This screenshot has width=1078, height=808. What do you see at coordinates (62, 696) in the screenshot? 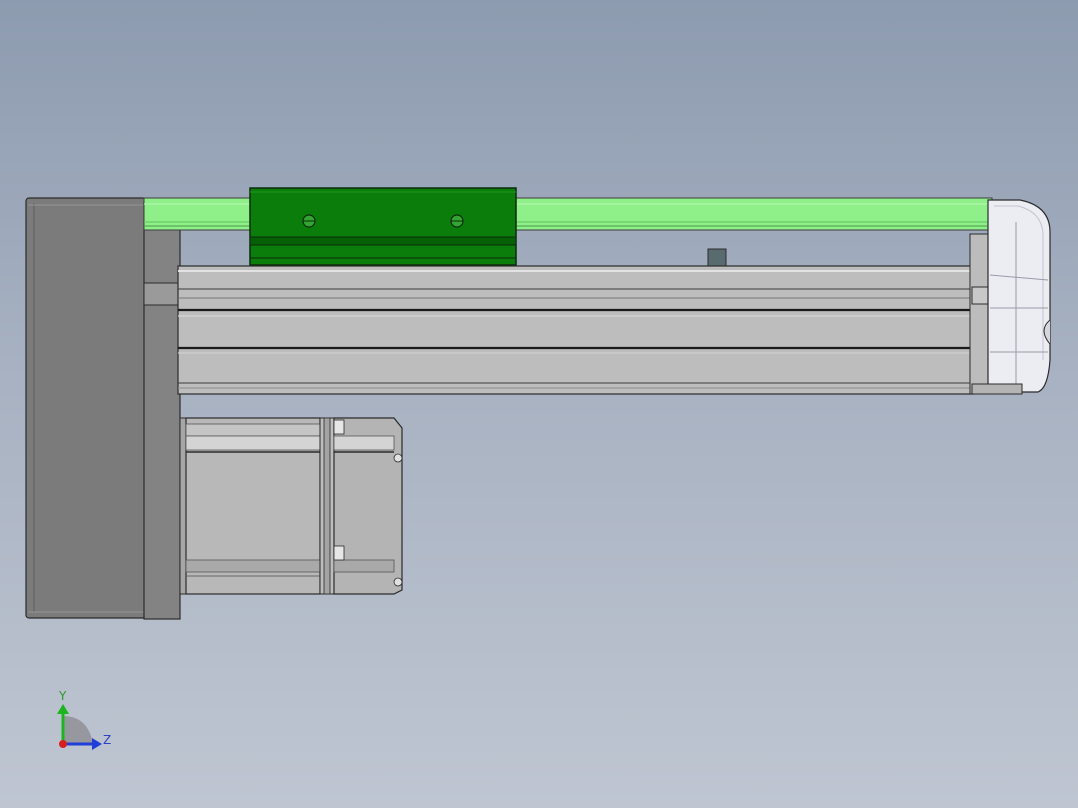
I see `y-axis-label: Y` at bounding box center [62, 696].